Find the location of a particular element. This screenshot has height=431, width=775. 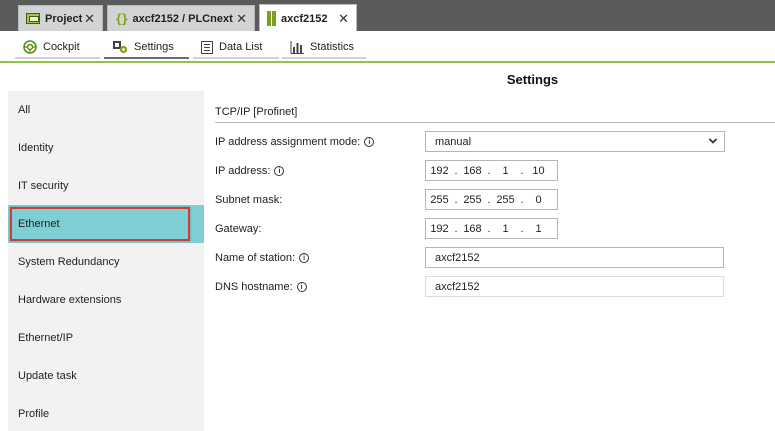

selection-highlight-box is located at coordinates (100, 224).